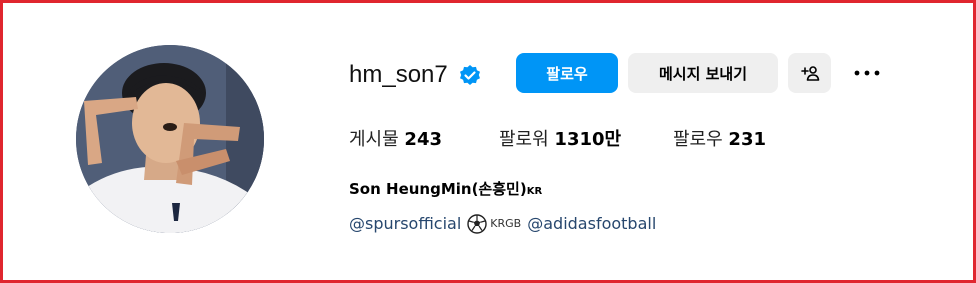  I want to click on bio-links: @spursofficial KRGB @adidasfootball, so click(502, 224).